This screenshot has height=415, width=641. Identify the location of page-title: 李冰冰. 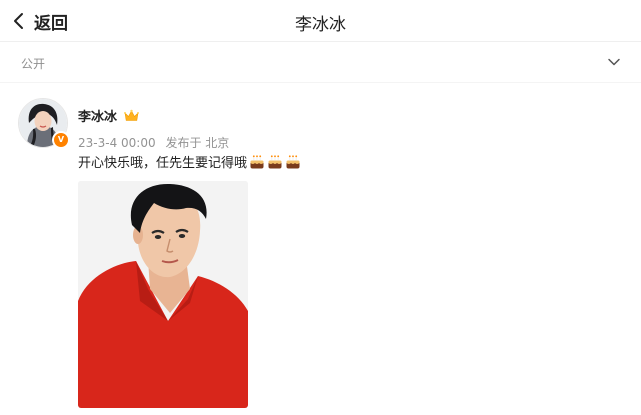
(320, 25).